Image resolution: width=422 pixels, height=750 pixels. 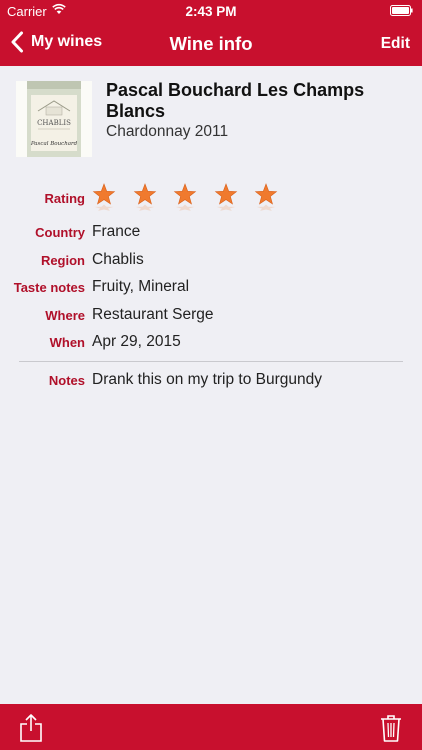 What do you see at coordinates (211, 235) in the screenshot?
I see `country-row: Country France` at bounding box center [211, 235].